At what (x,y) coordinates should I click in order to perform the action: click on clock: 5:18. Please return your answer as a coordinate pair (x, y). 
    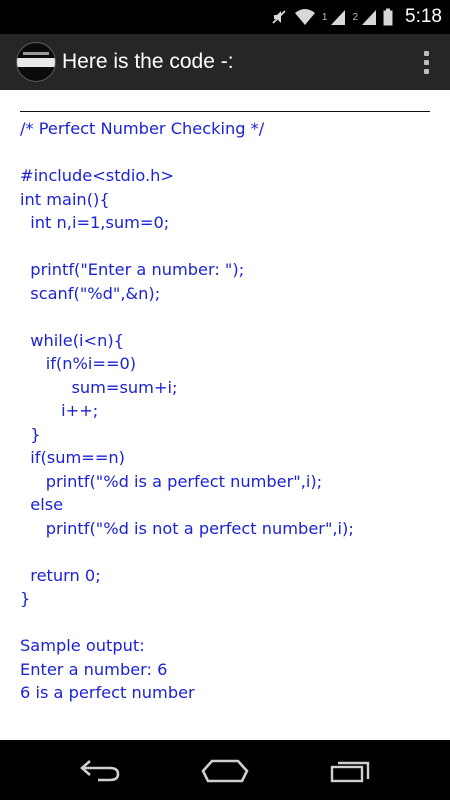
    Looking at the image, I should click on (423, 16).